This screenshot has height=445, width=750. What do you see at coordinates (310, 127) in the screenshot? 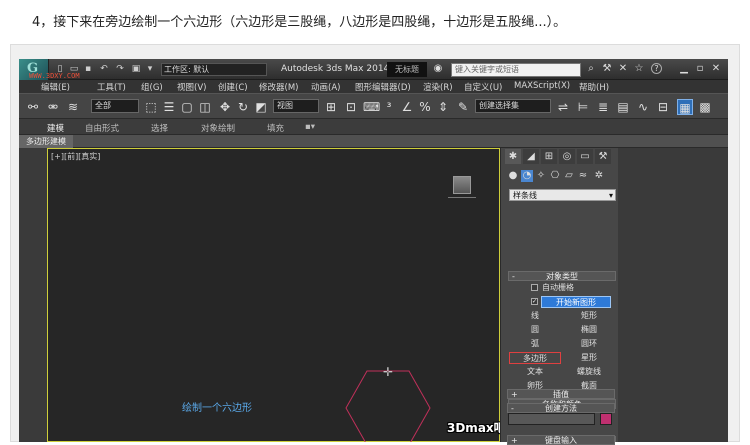
I see `ribbon-options-icon: ▪▾` at bounding box center [310, 127].